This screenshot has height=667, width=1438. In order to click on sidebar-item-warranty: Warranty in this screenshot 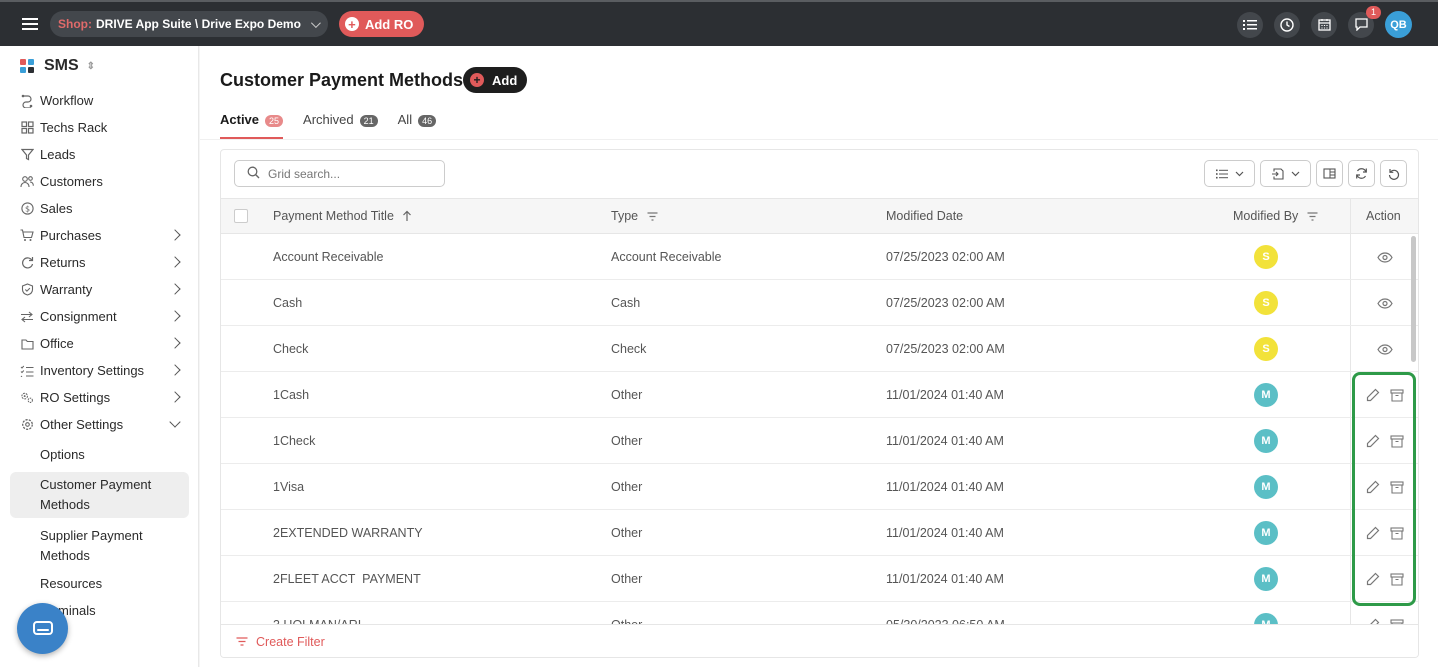, I will do `click(99, 289)`.